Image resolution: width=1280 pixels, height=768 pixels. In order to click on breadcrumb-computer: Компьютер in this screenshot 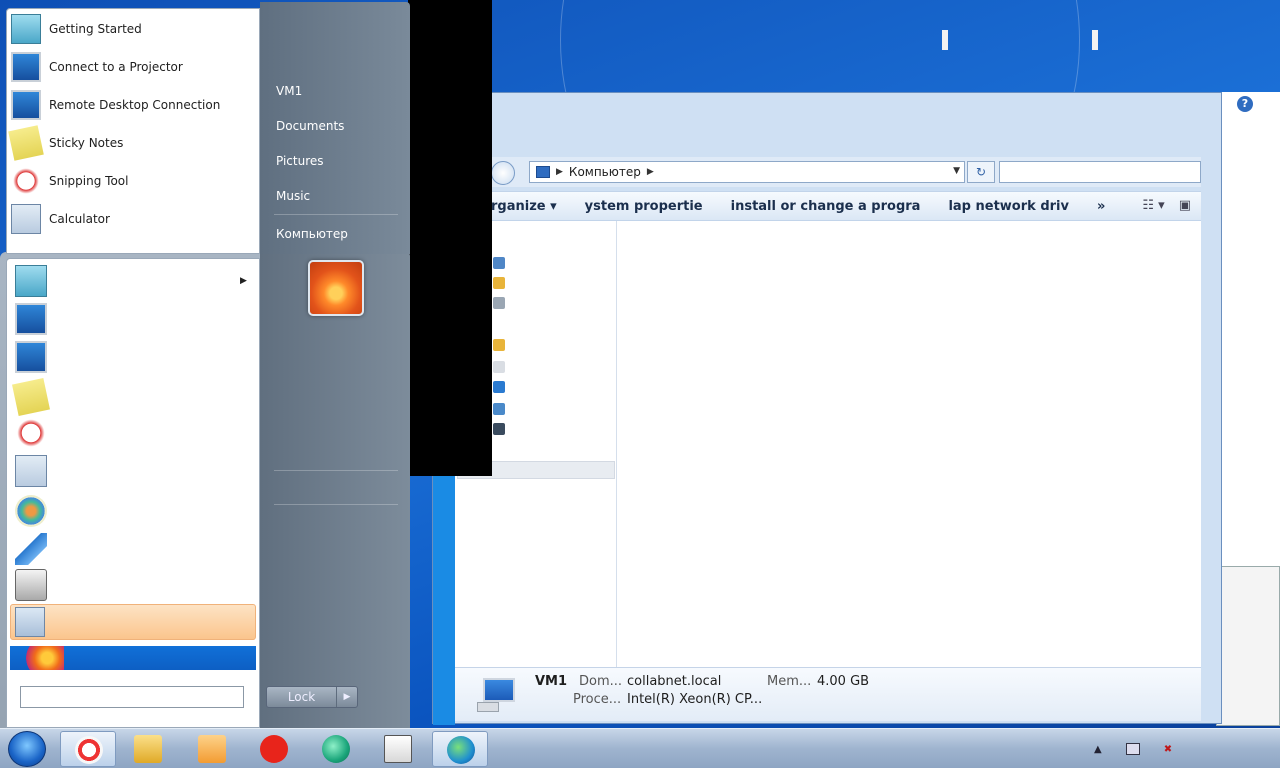, I will do `click(605, 172)`.